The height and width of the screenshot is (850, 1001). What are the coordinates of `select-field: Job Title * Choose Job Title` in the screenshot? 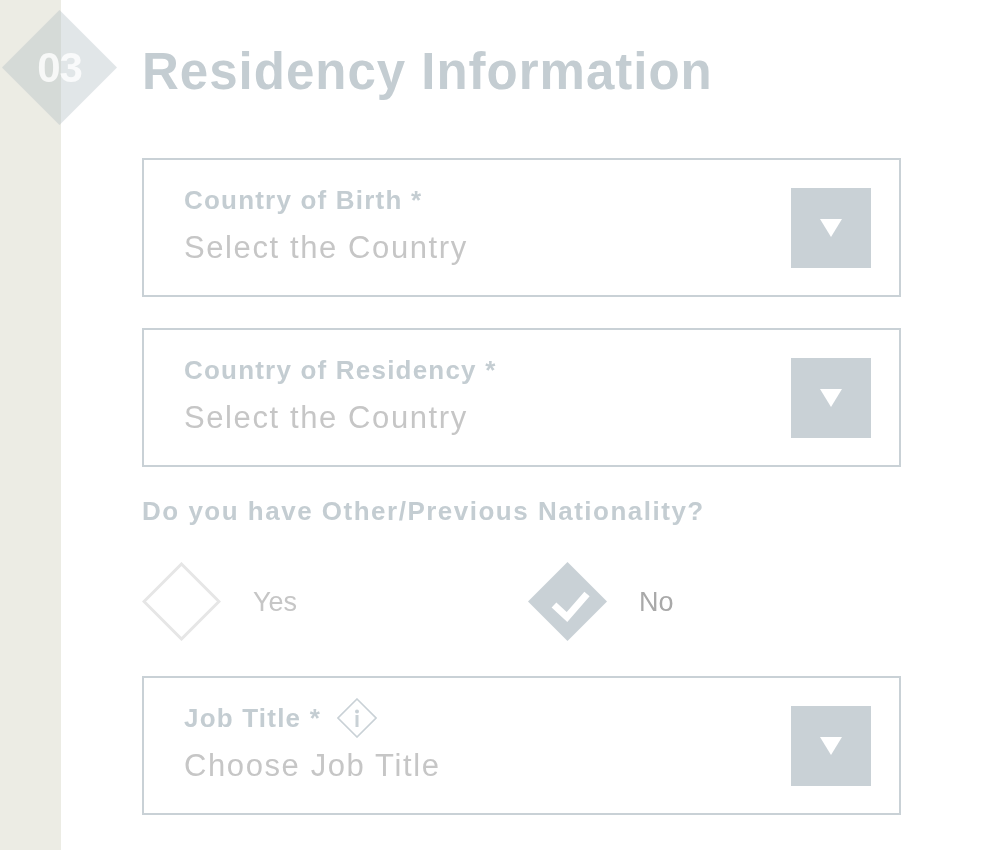 It's located at (521, 745).